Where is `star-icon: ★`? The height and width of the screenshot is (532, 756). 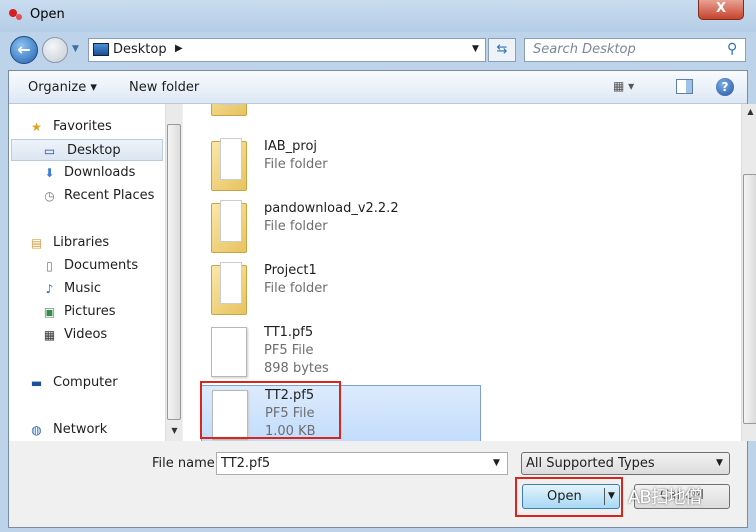
star-icon: ★ is located at coordinates (36, 127).